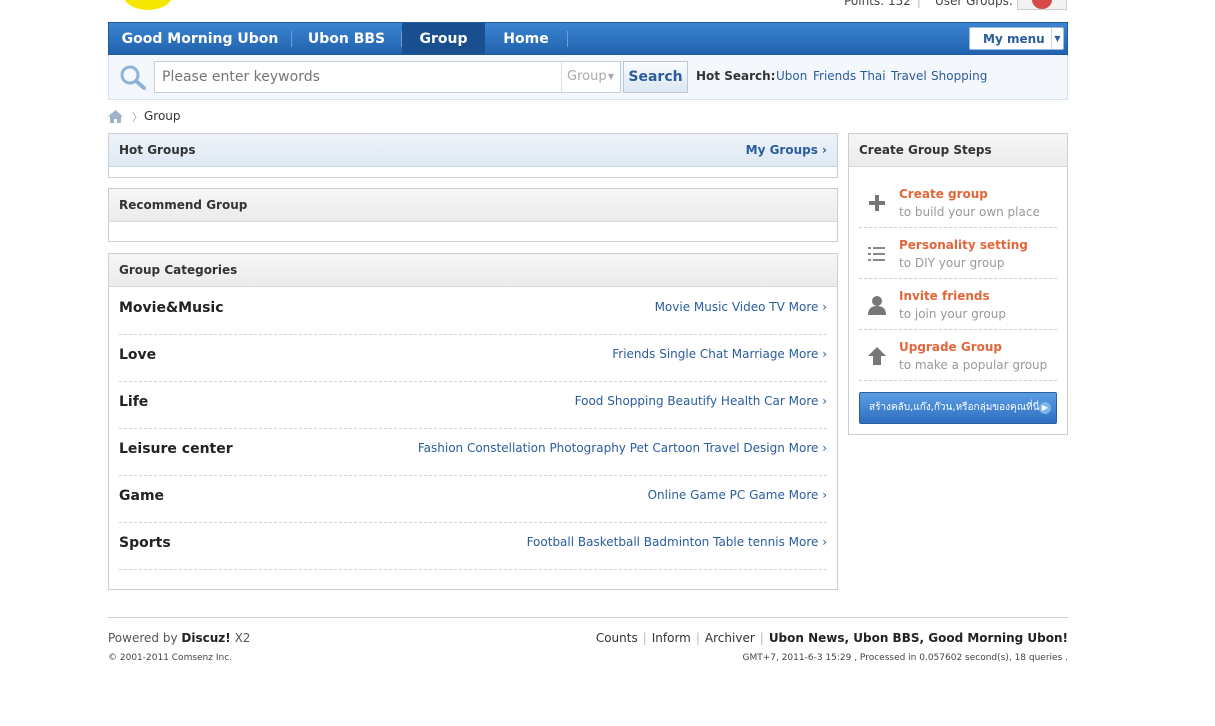 The height and width of the screenshot is (726, 1215). What do you see at coordinates (617, 638) in the screenshot?
I see `footer-link-counts: Counts` at bounding box center [617, 638].